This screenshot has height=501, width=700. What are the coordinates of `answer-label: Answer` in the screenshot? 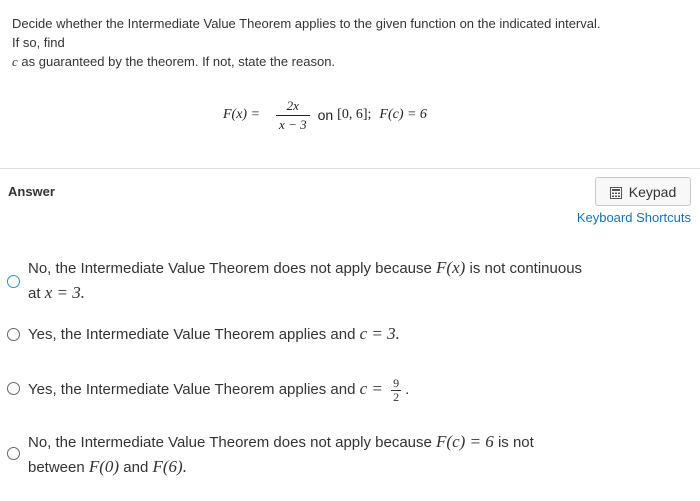 It's located at (31, 191).